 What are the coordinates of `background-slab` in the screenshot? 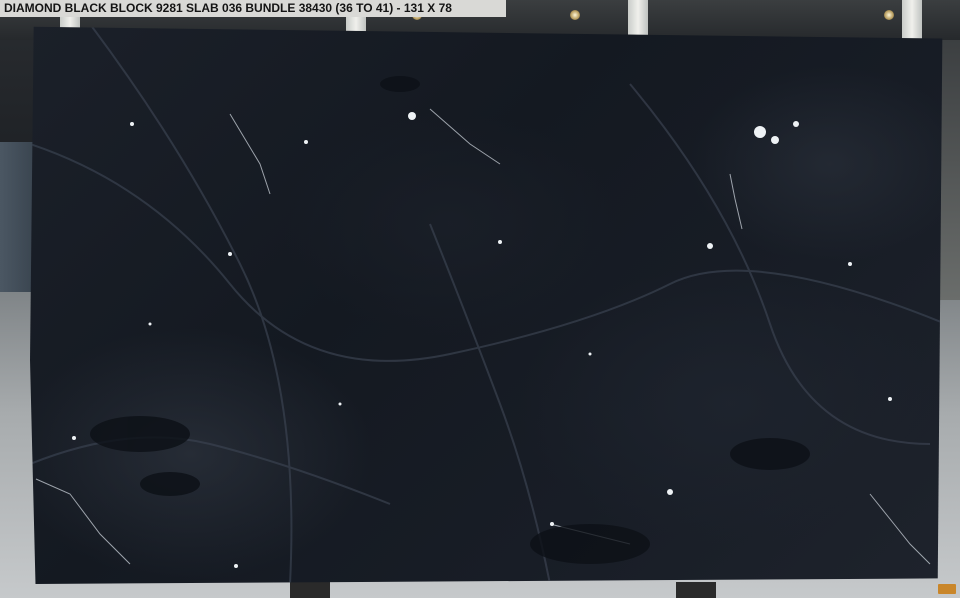 It's located at (17, 217).